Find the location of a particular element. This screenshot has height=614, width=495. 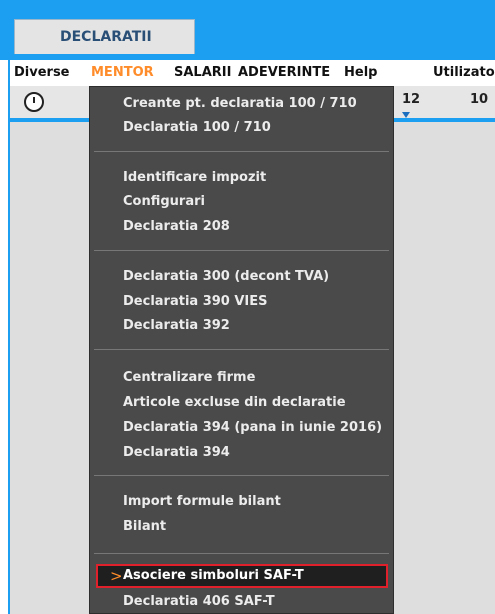

menu-item-import-formule-bilant: Import formule bilant is located at coordinates (202, 502).